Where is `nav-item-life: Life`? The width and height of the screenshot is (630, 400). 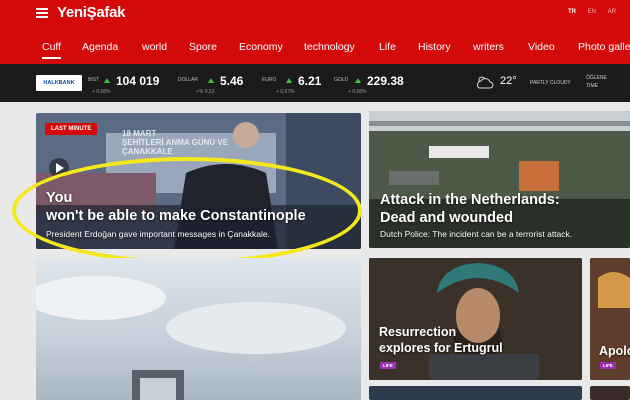
nav-item-life: Life is located at coordinates (387, 47).